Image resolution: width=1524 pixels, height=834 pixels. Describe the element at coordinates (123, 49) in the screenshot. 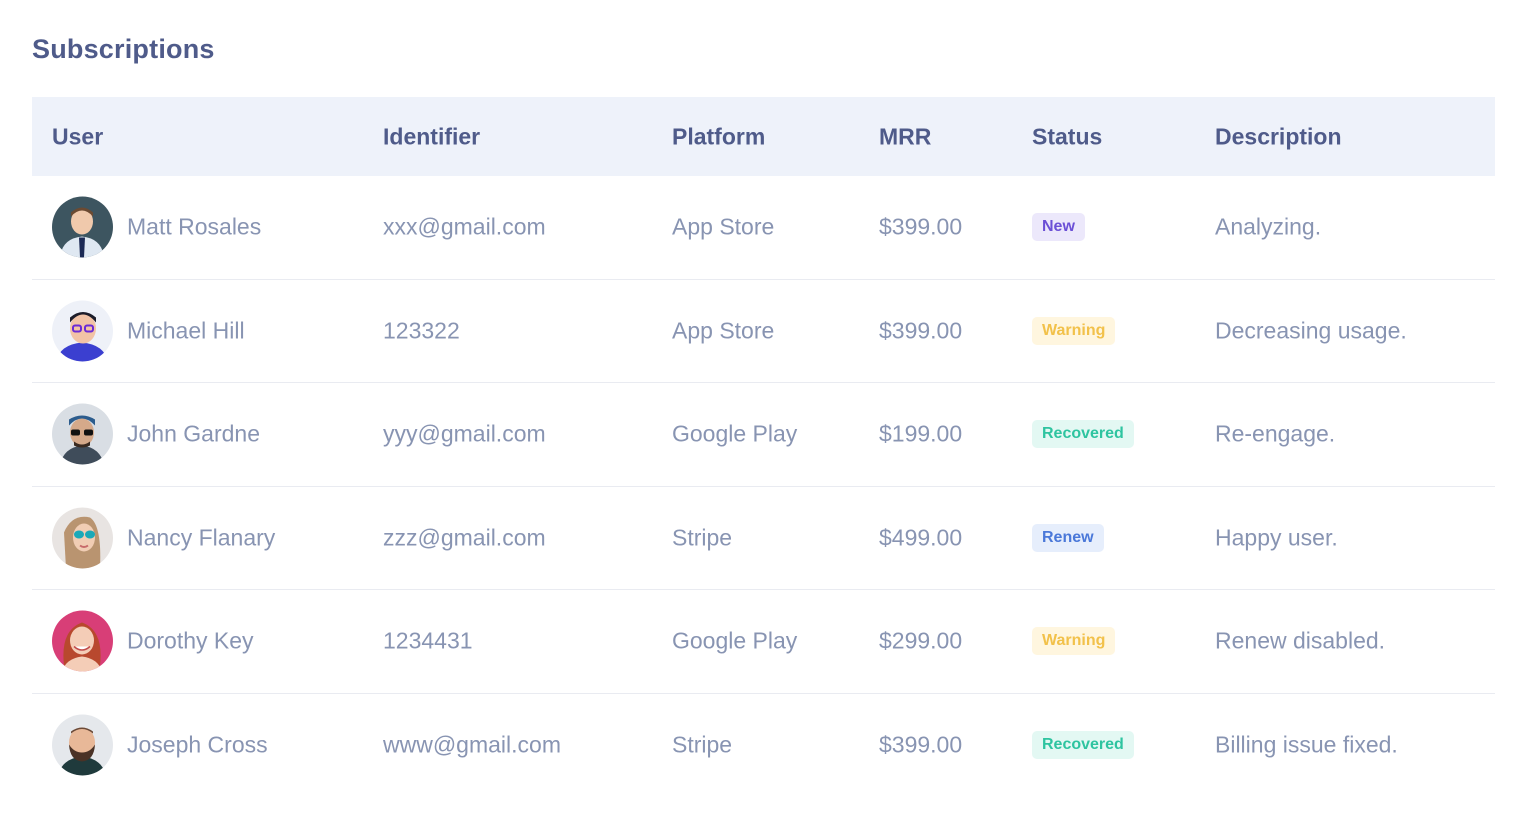

I see `page-title: Subscriptions` at that location.